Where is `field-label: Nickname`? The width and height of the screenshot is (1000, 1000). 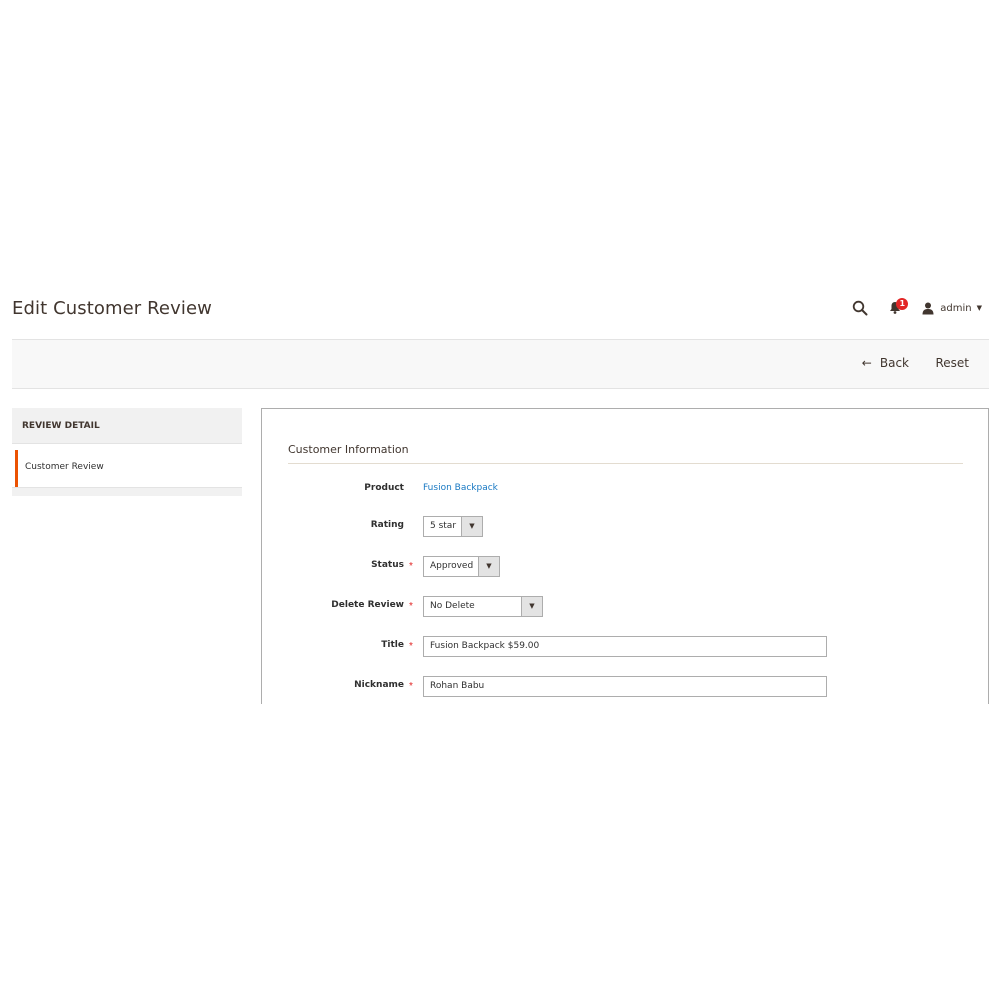
field-label: Nickname is located at coordinates (379, 685).